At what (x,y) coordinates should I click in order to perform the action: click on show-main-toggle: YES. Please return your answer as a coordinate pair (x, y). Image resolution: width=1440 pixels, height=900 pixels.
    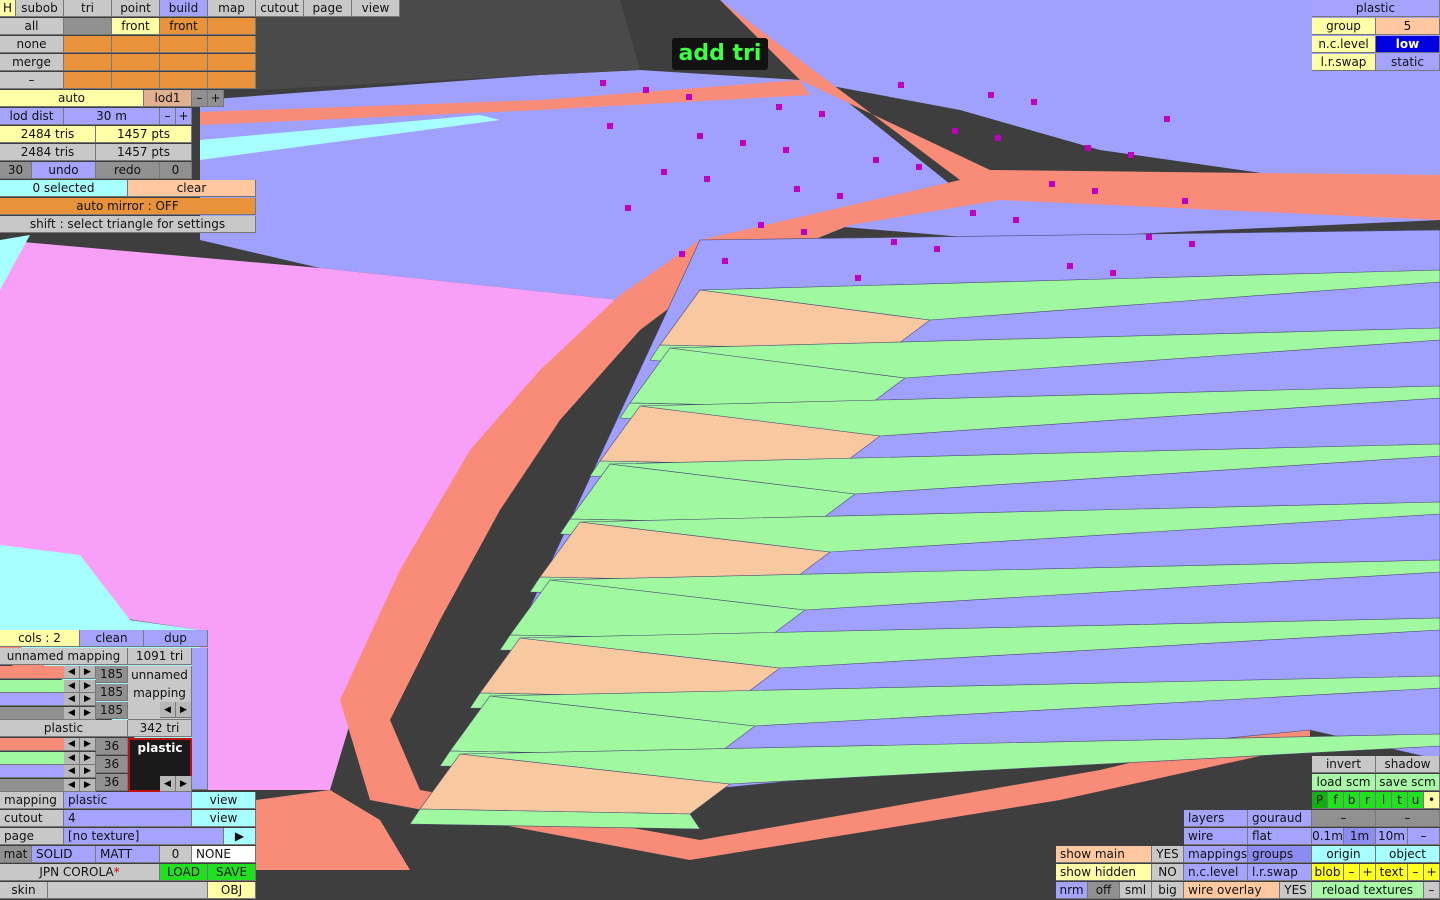
    Looking at the image, I should click on (1168, 854).